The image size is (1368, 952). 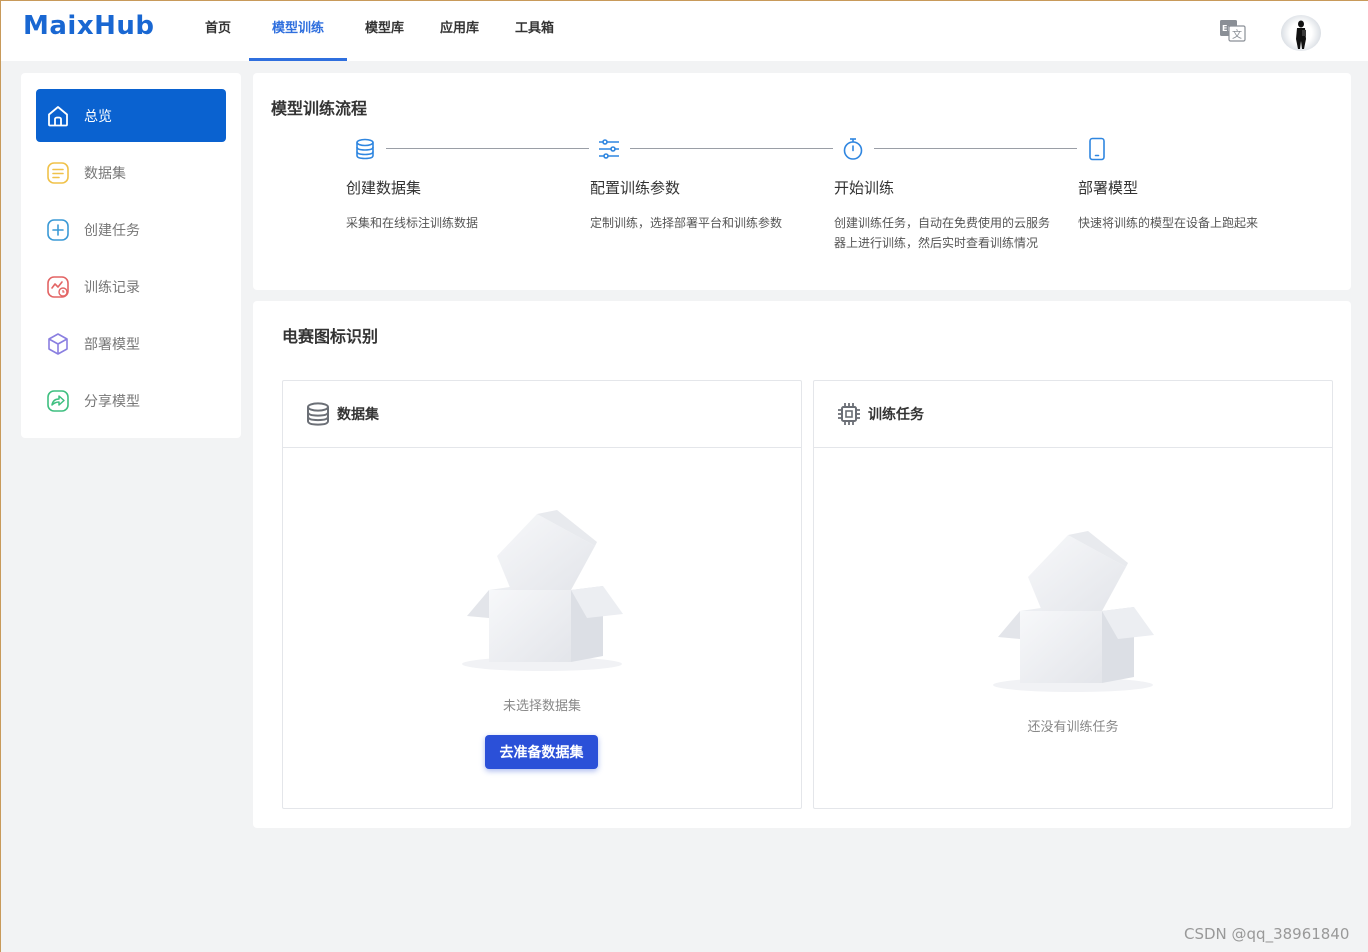 I want to click on sidebar-item-deploy-model: 部署模型, so click(x=131, y=343).